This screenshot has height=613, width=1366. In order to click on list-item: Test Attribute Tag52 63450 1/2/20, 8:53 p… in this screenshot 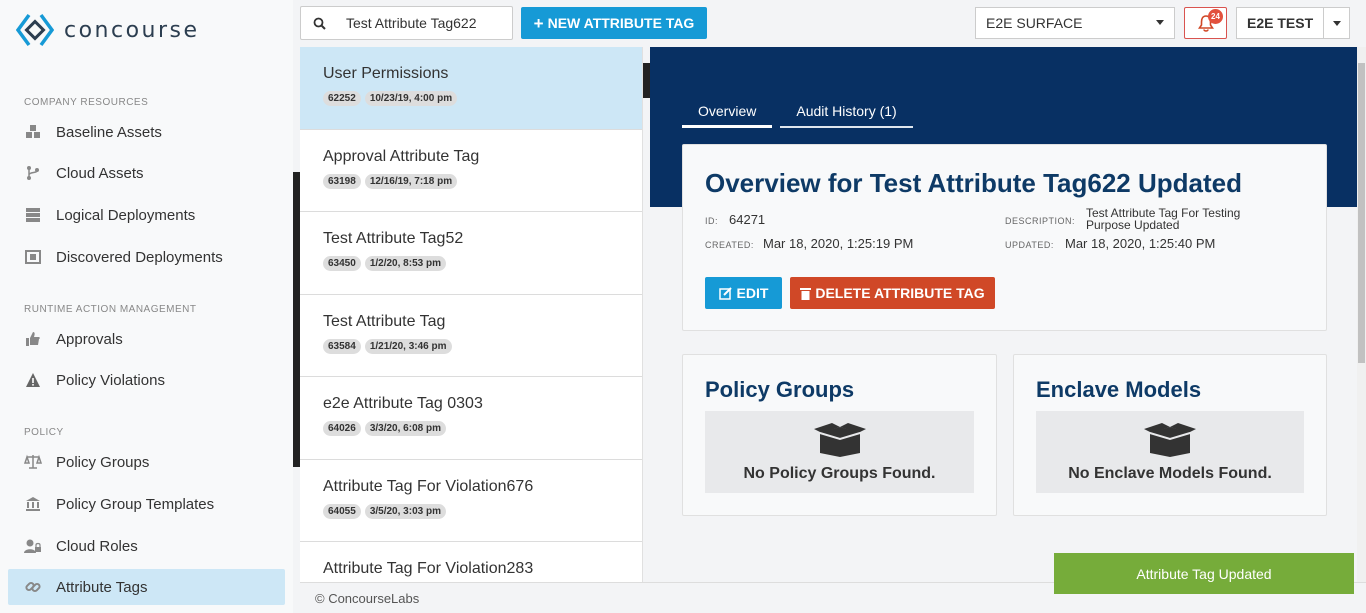, I will do `click(471, 253)`.